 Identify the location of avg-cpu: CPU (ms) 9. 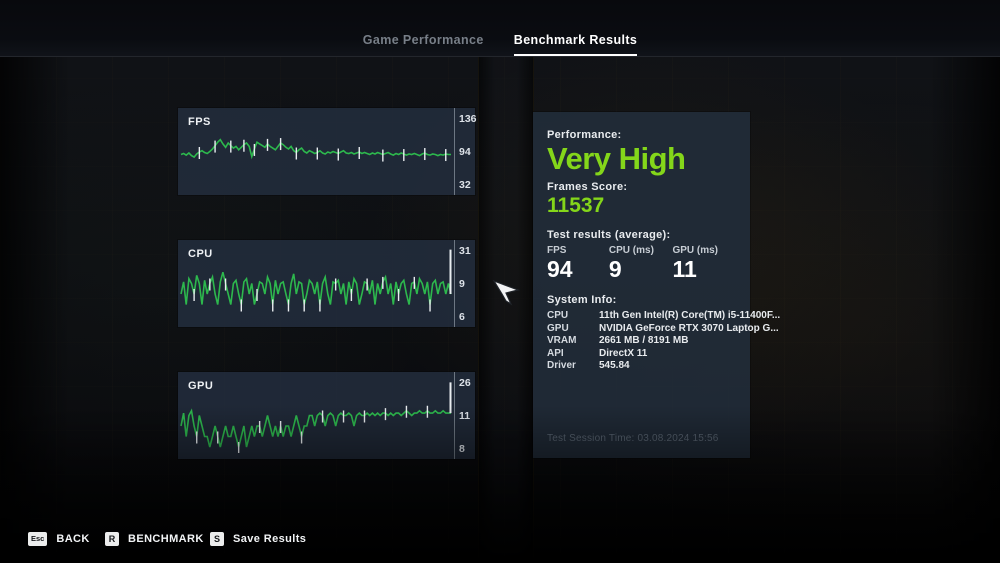
(641, 263).